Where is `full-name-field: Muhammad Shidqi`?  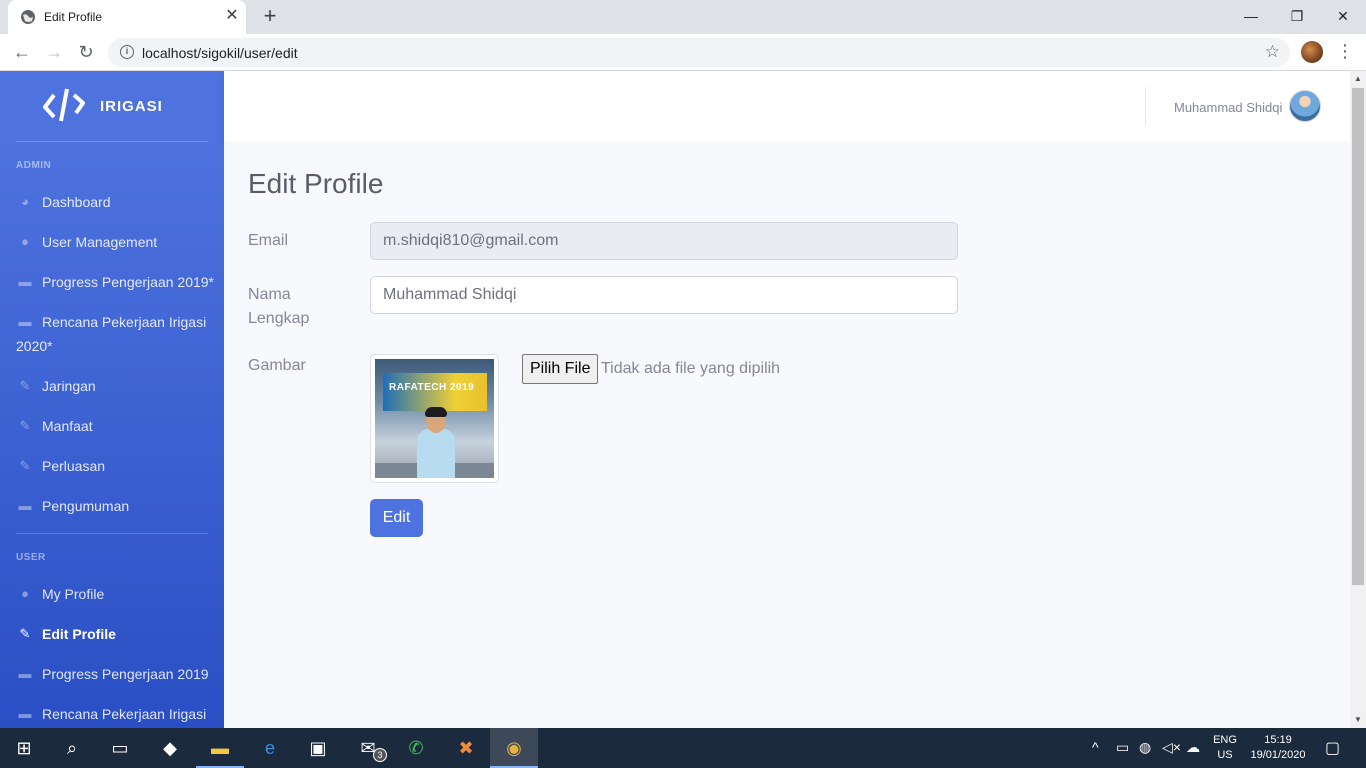
full-name-field: Muhammad Shidqi is located at coordinates (664, 295).